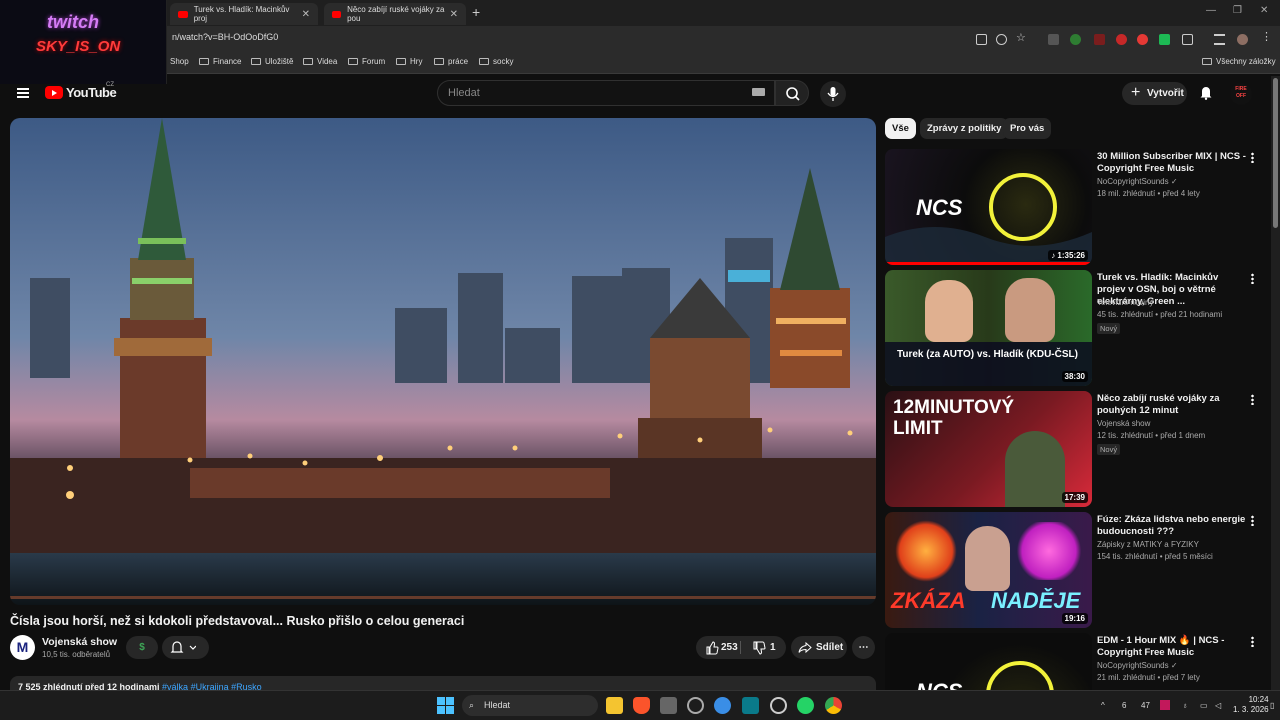  I want to click on recommendation-channel: Vojenská show, so click(1123, 423).